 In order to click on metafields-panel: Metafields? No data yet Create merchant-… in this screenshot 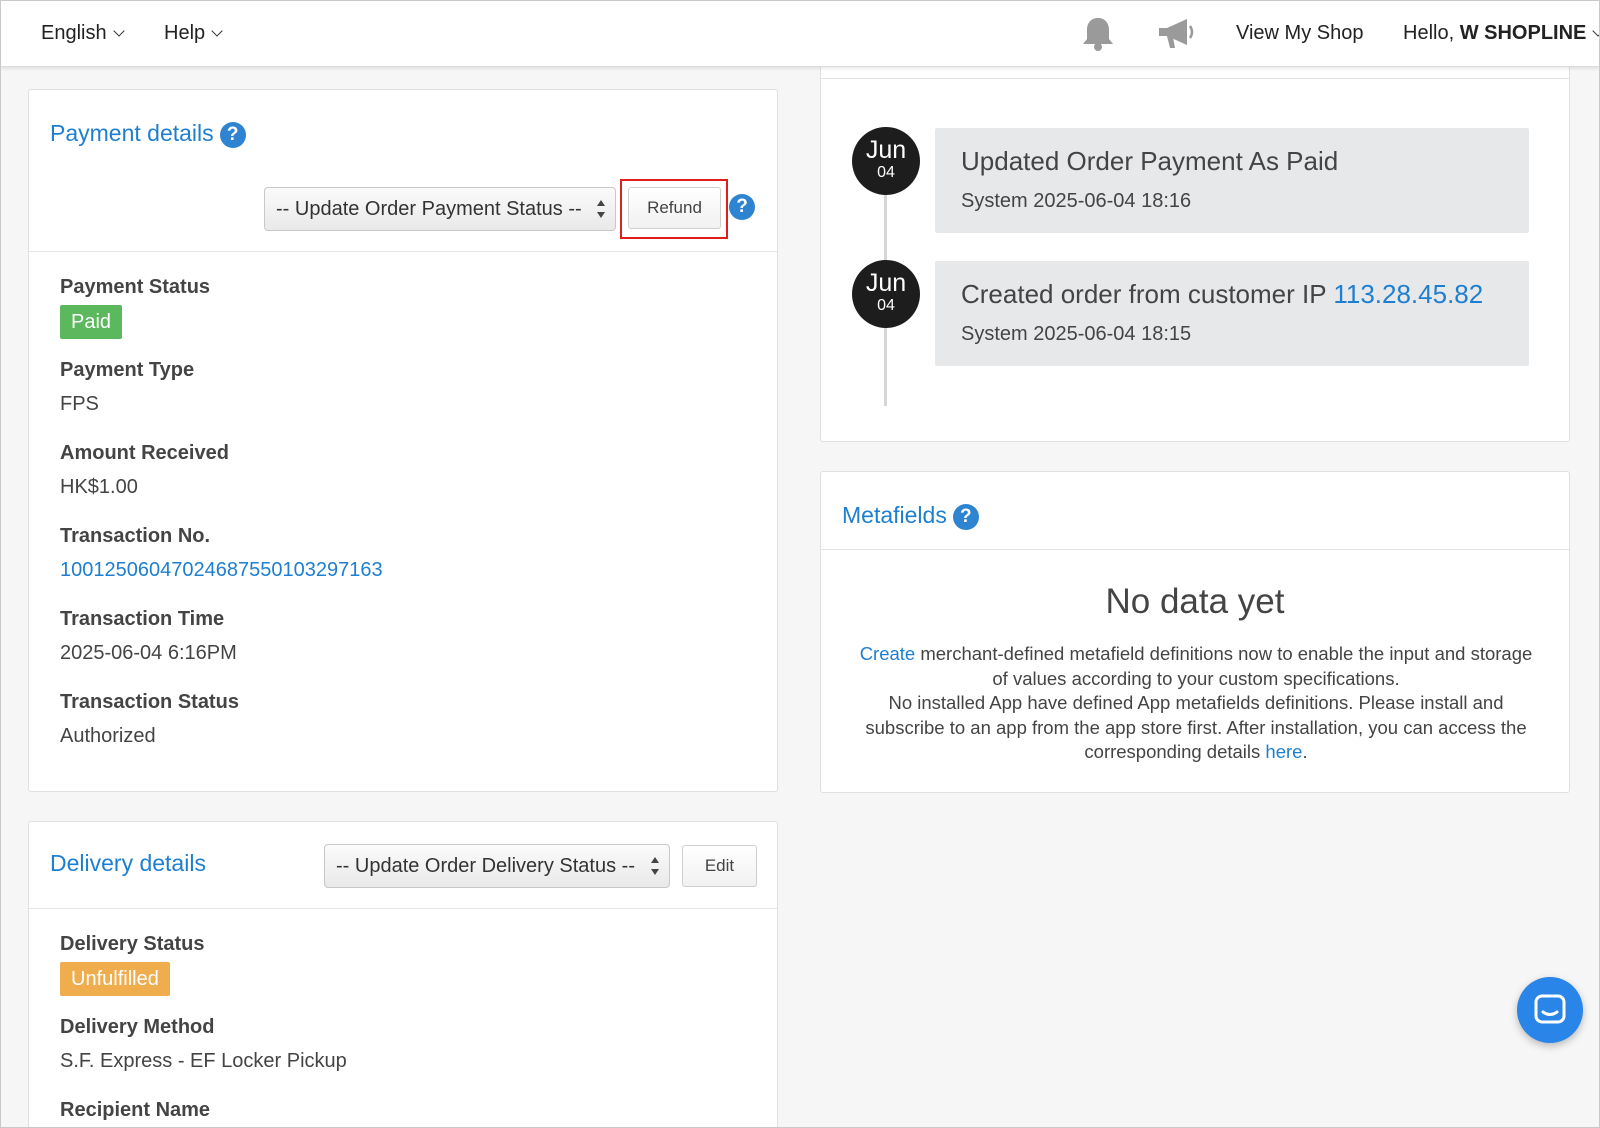, I will do `click(1195, 632)`.